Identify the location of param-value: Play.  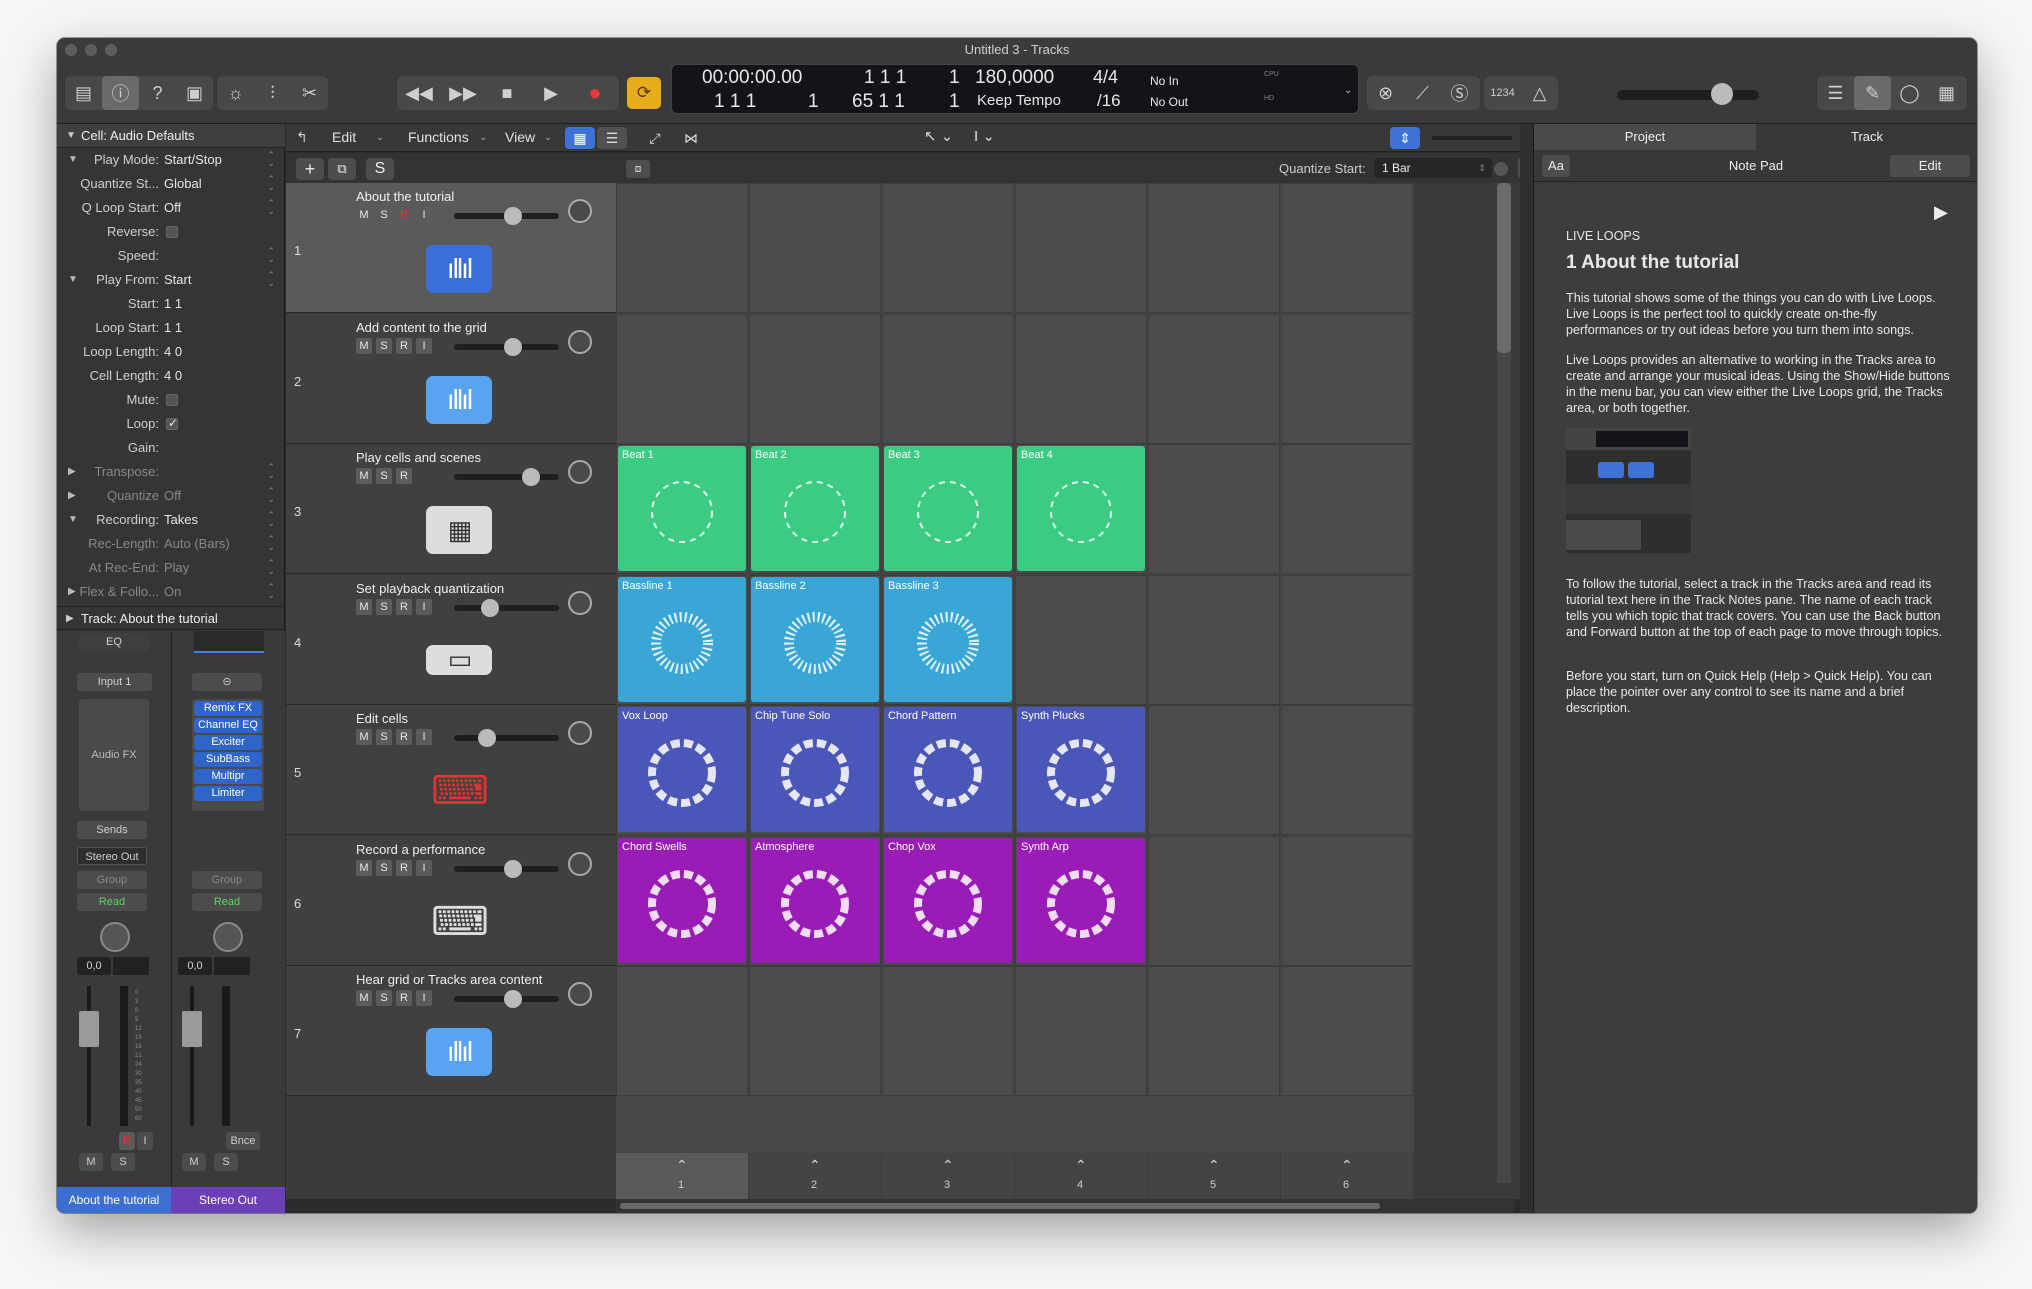
(176, 567).